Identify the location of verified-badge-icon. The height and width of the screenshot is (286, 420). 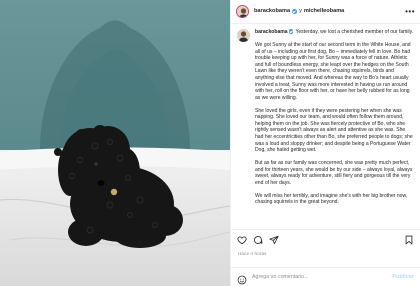
(295, 11).